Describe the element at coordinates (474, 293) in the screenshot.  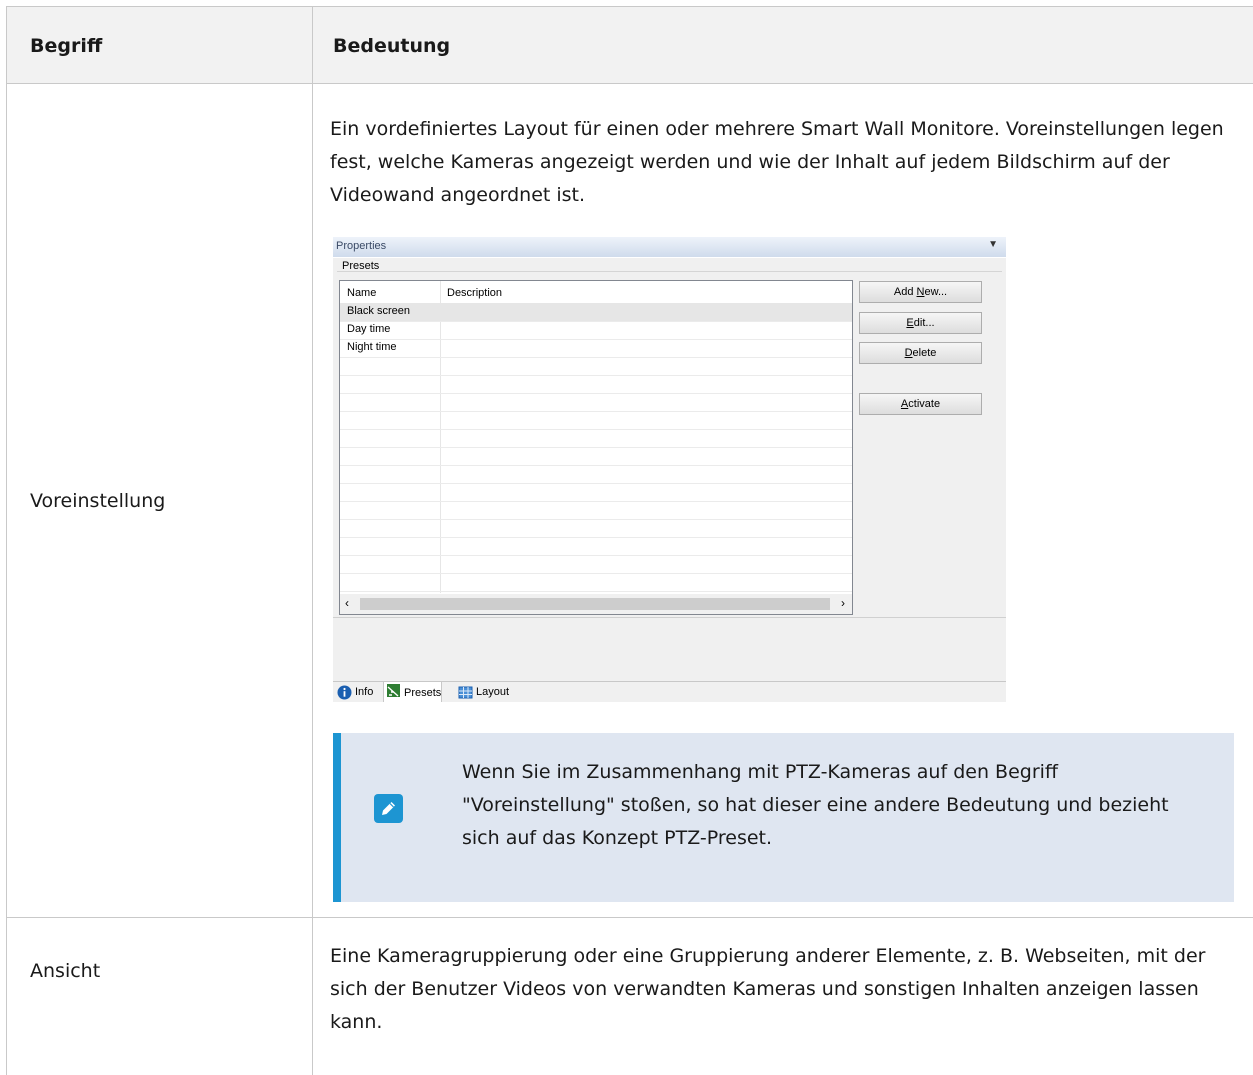
I see `column-description: Description` at that location.